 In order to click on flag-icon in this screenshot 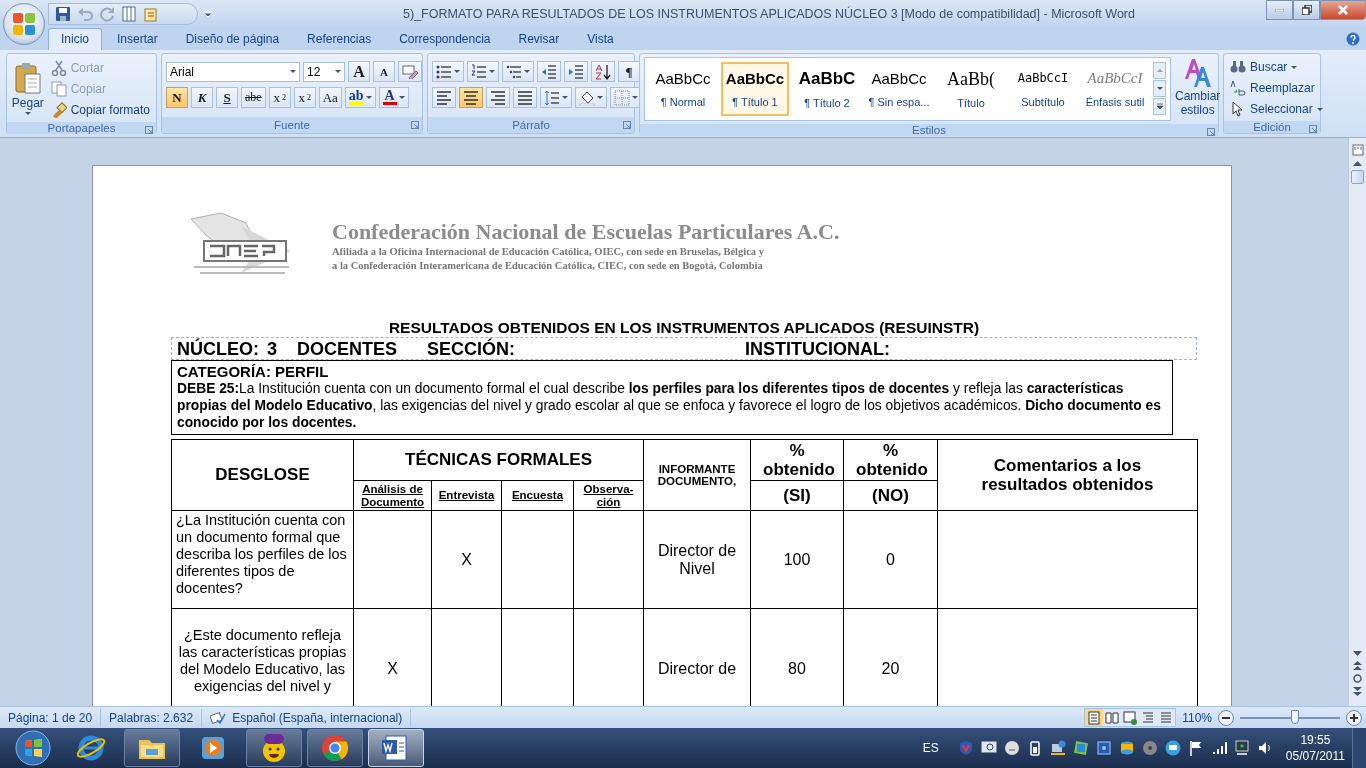, I will do `click(1195, 748)`.